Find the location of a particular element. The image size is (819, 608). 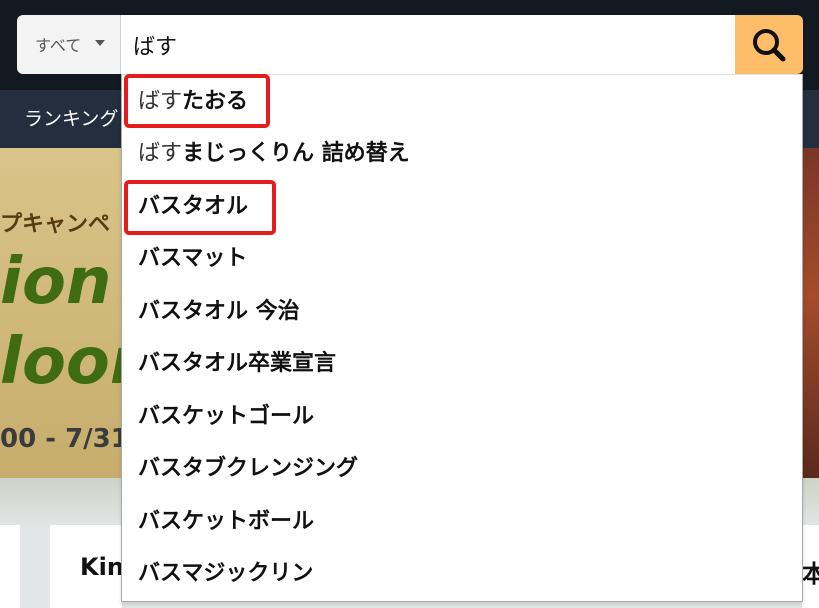

suggestion-item: バスマット is located at coordinates (192, 259).